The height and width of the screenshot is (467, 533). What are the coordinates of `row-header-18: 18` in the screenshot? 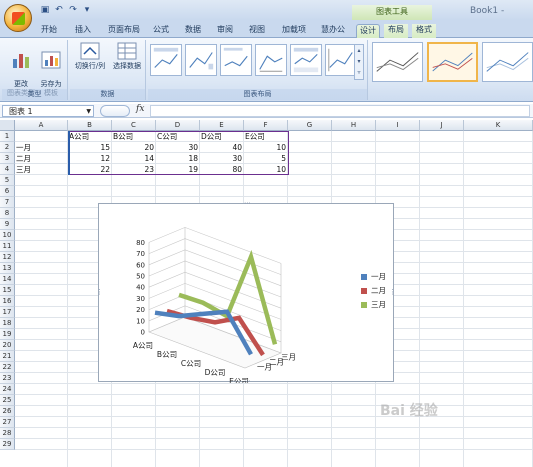 It's located at (7, 323).